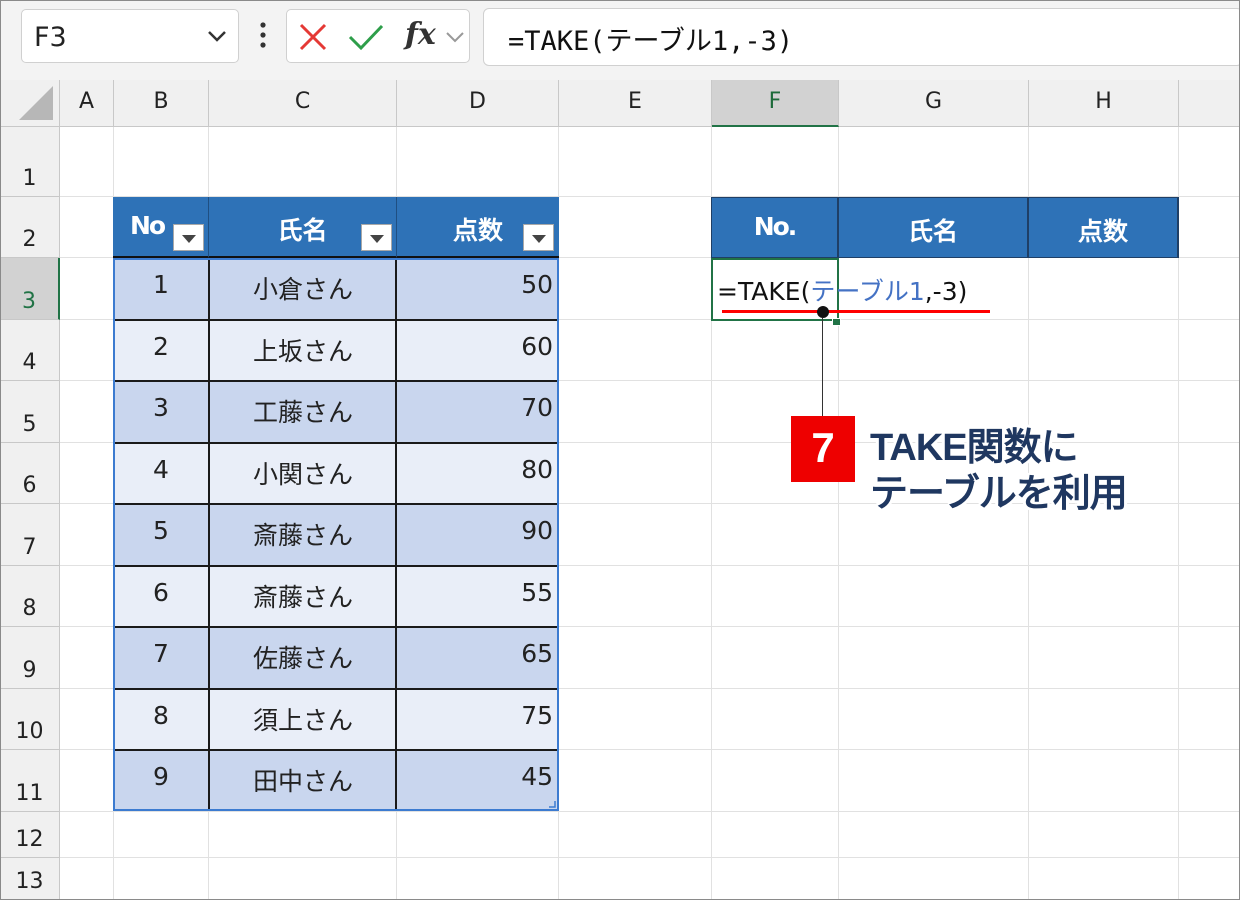  Describe the element at coordinates (303, 289) in the screenshot. I see `table-cell: 小倉さん` at that location.